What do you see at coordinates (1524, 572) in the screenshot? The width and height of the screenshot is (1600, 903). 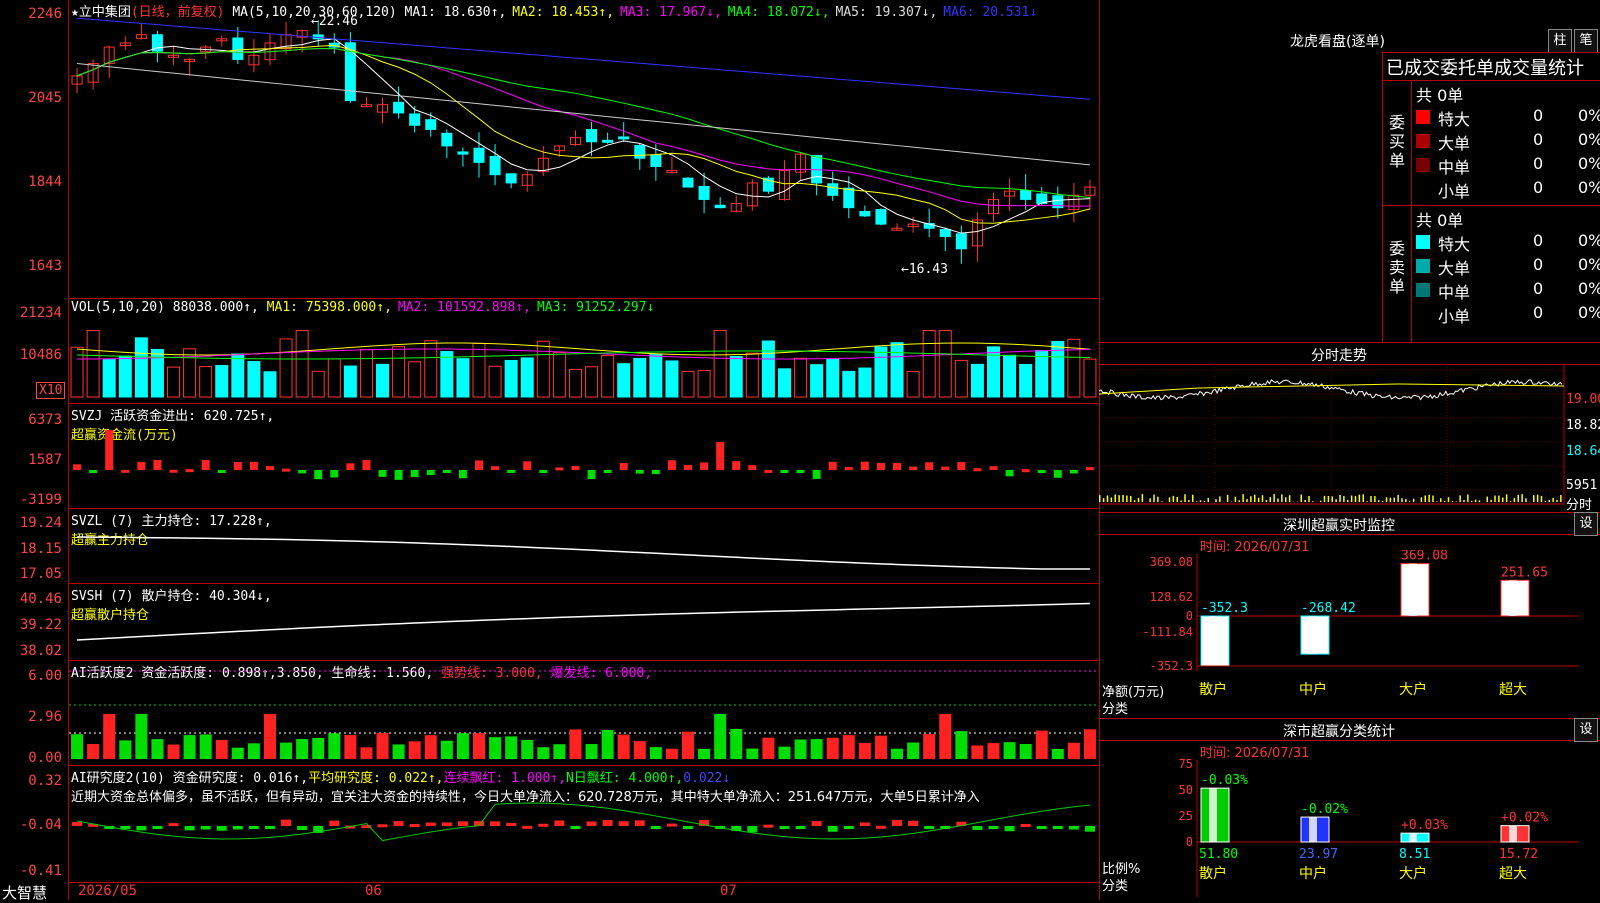 I see `monitor-value-label-3: 251.65` at bounding box center [1524, 572].